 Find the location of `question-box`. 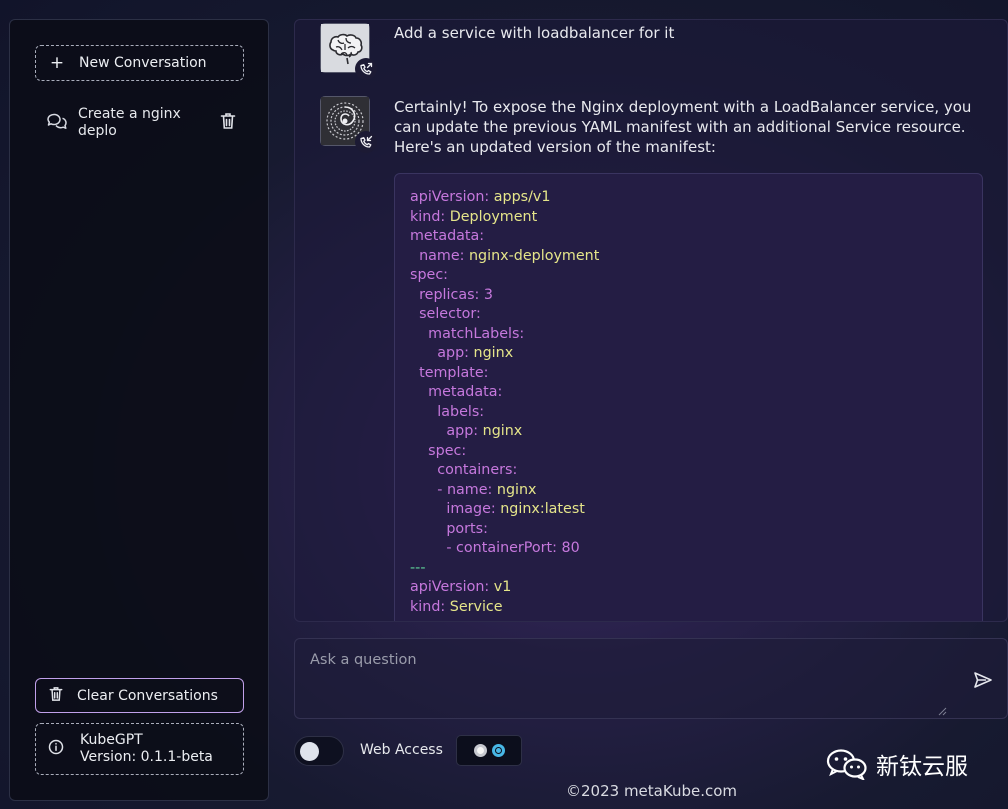

question-box is located at coordinates (651, 678).